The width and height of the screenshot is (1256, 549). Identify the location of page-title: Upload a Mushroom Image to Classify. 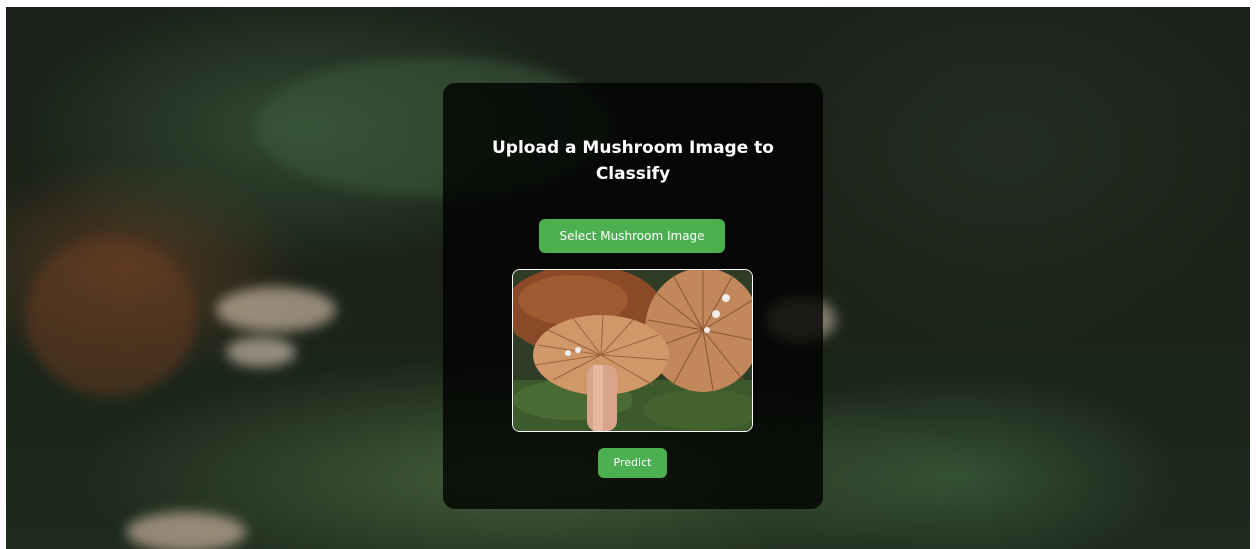
(633, 161).